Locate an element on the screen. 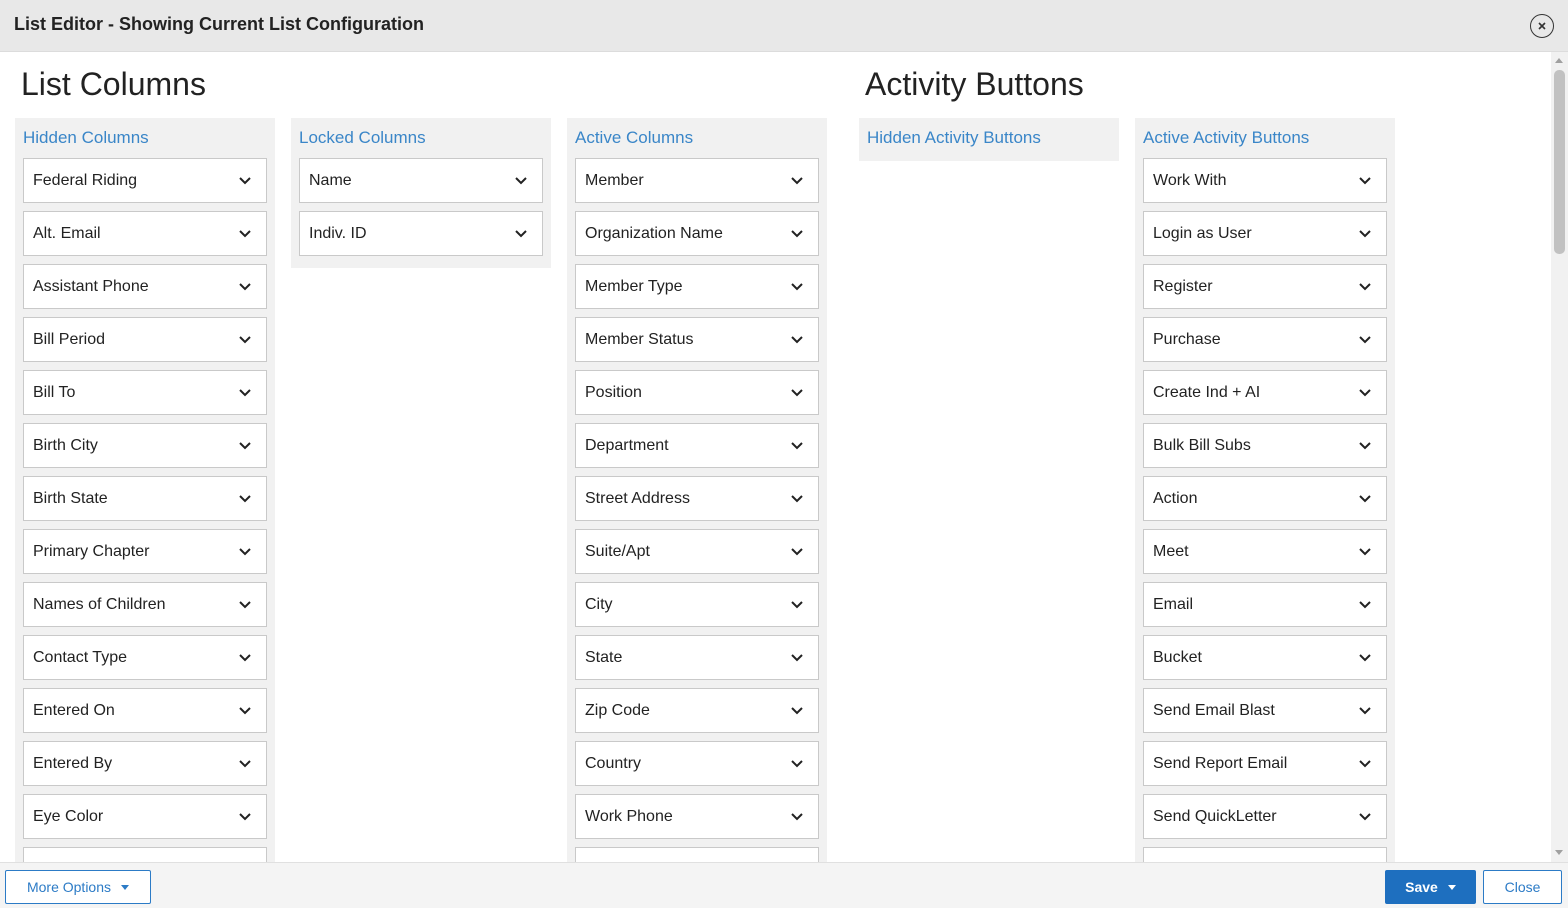 The width and height of the screenshot is (1568, 908). list-item: Member Status is located at coordinates (697, 339).